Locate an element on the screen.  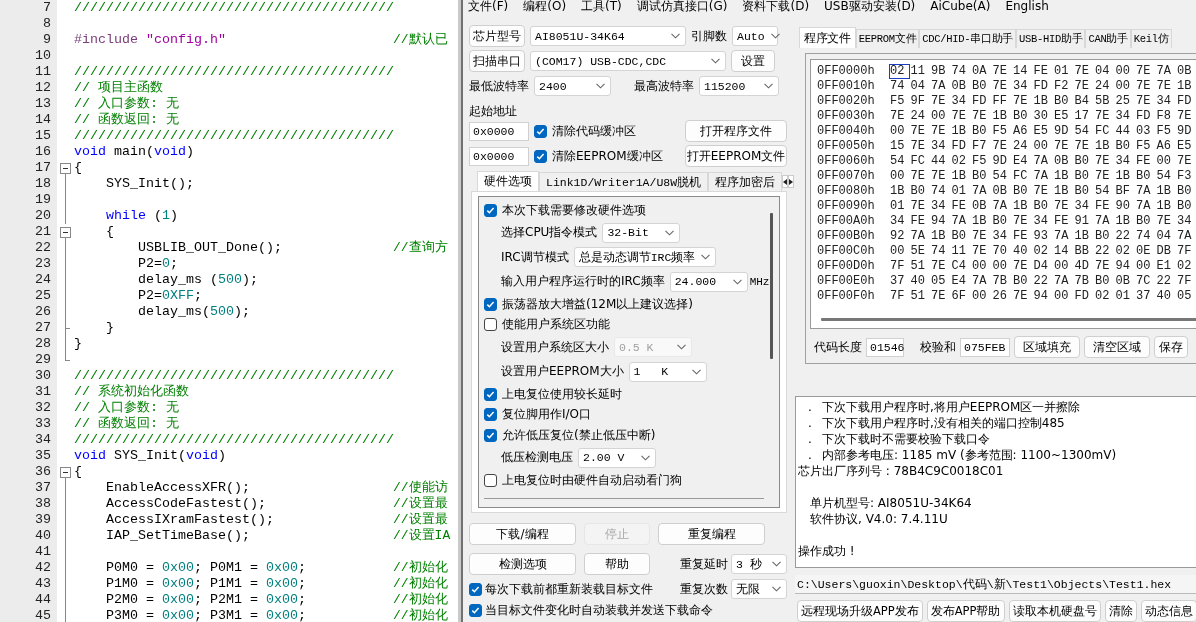
tool-button: 发布APP帮助 is located at coordinates (965, 611).